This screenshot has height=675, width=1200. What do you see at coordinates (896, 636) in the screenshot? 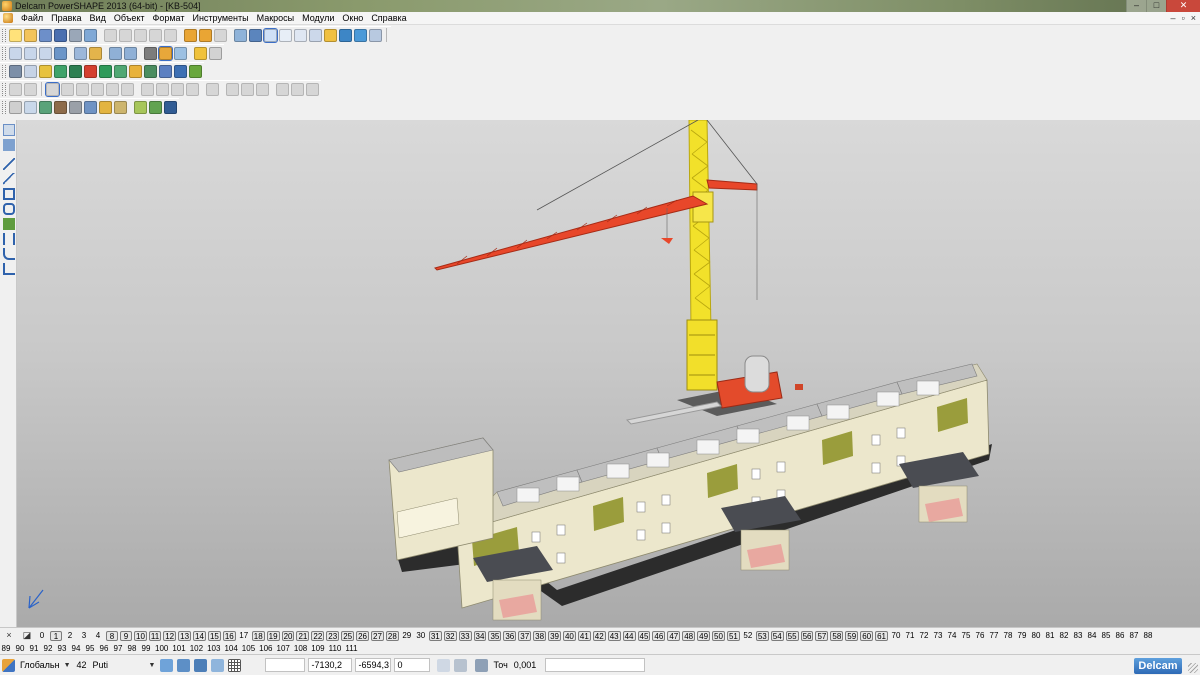
I see `layer-70-button: 70` at bounding box center [896, 636].